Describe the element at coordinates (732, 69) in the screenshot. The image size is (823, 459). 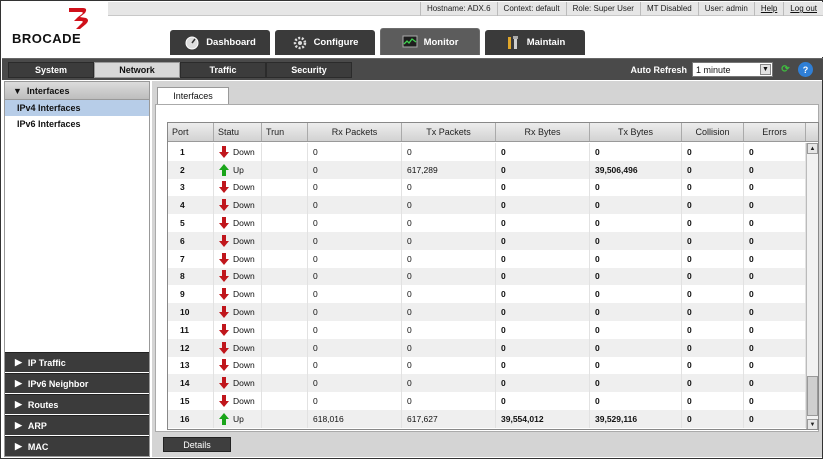
I see `auto-refresh-select: 1 minute ▼` at that location.